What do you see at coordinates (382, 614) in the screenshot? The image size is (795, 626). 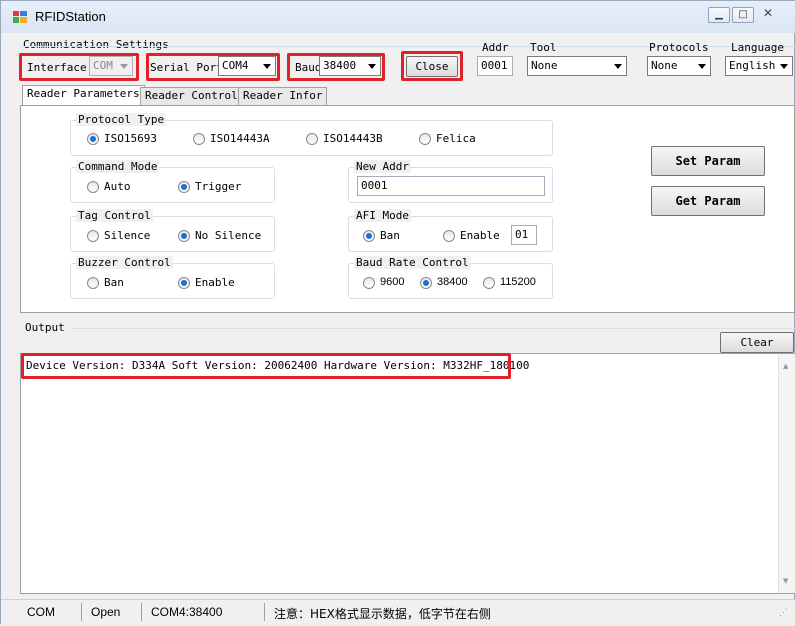 I see `status-note: 注意：HEX格式显示数据，低字节在右侧` at bounding box center [382, 614].